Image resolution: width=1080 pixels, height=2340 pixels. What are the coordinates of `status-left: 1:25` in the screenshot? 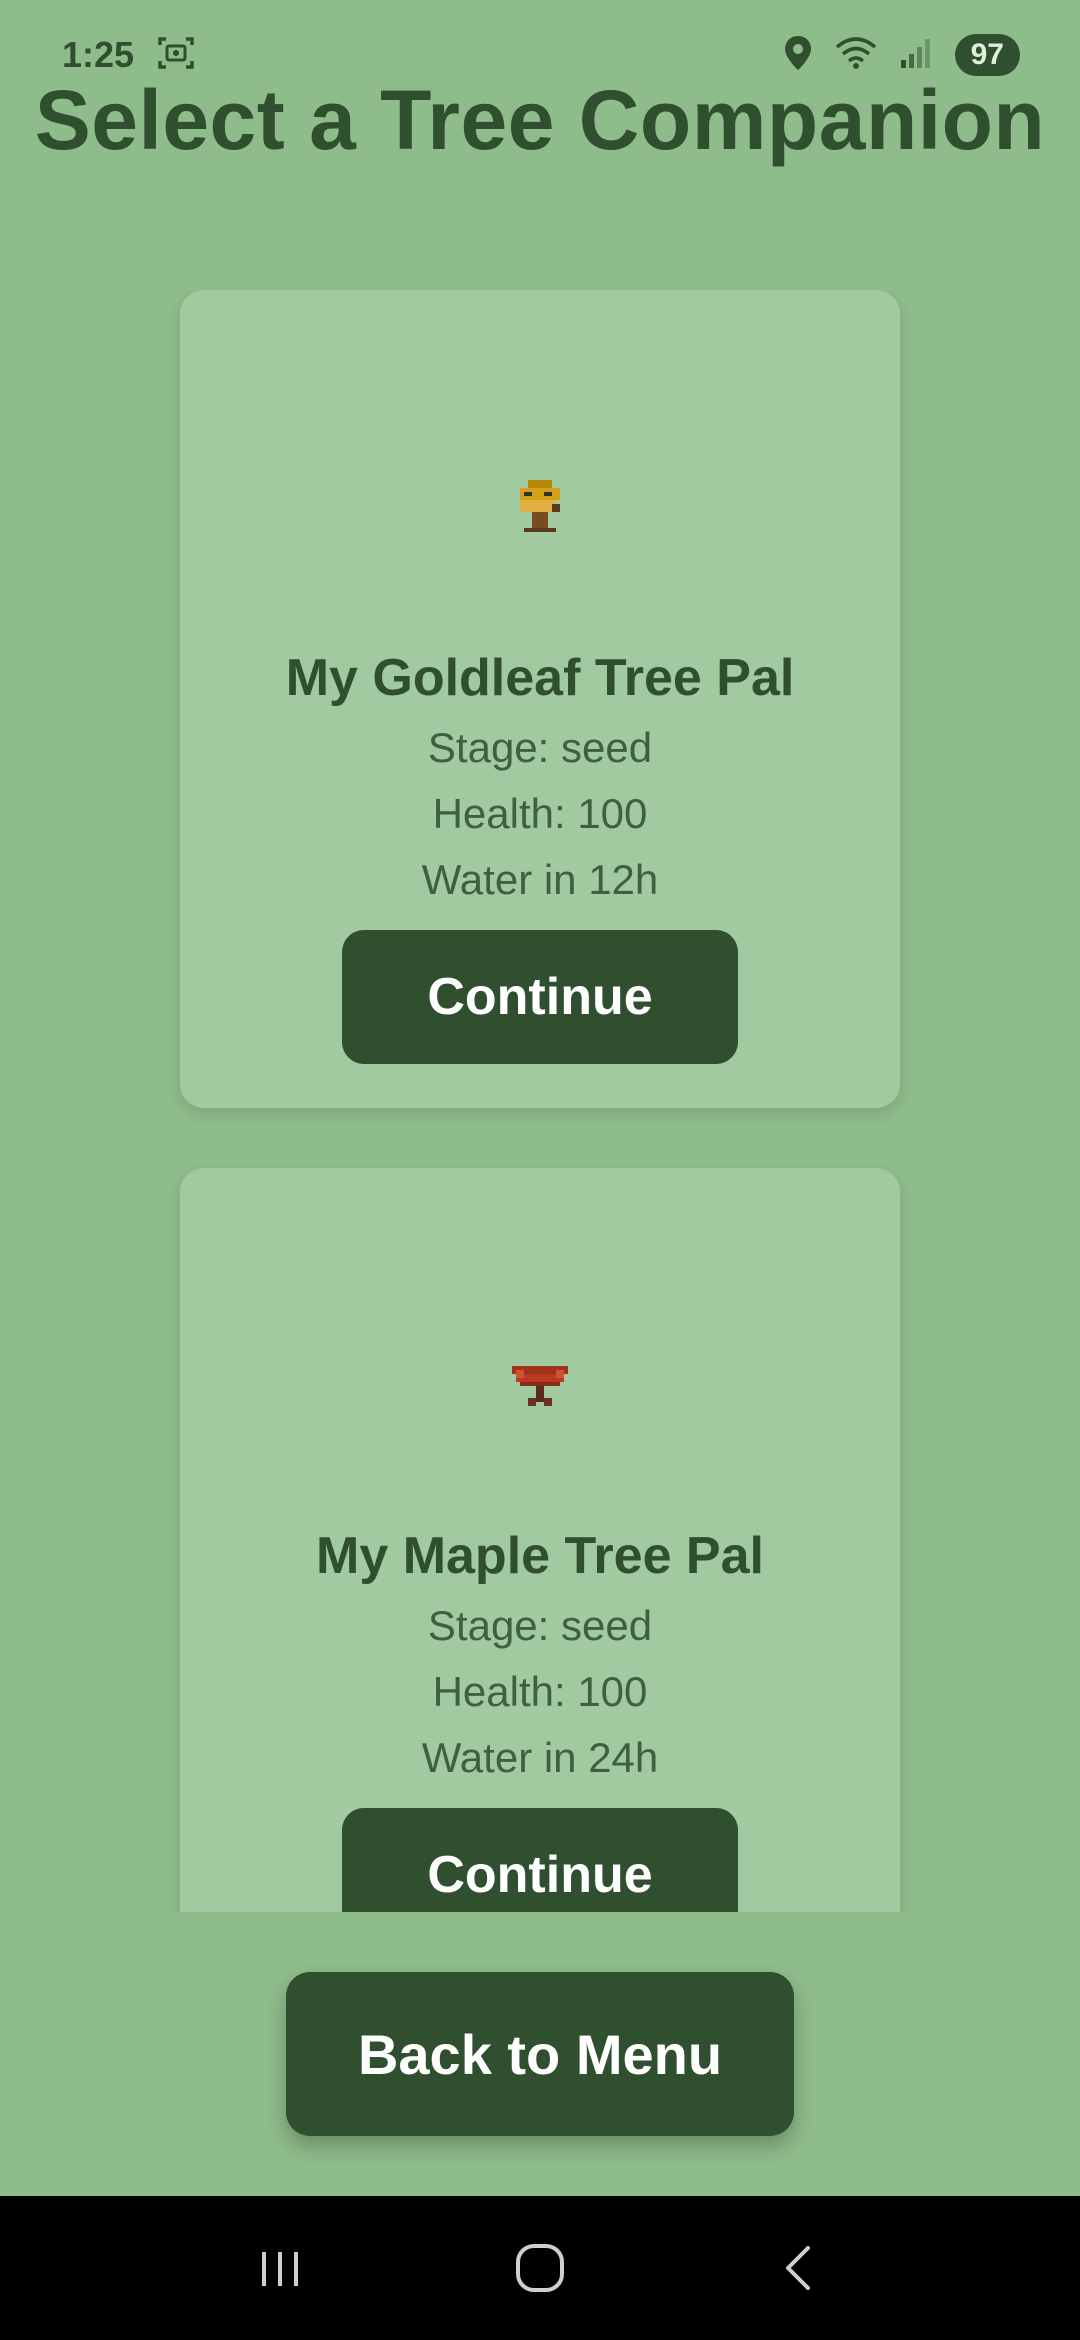 It's located at (129, 55).